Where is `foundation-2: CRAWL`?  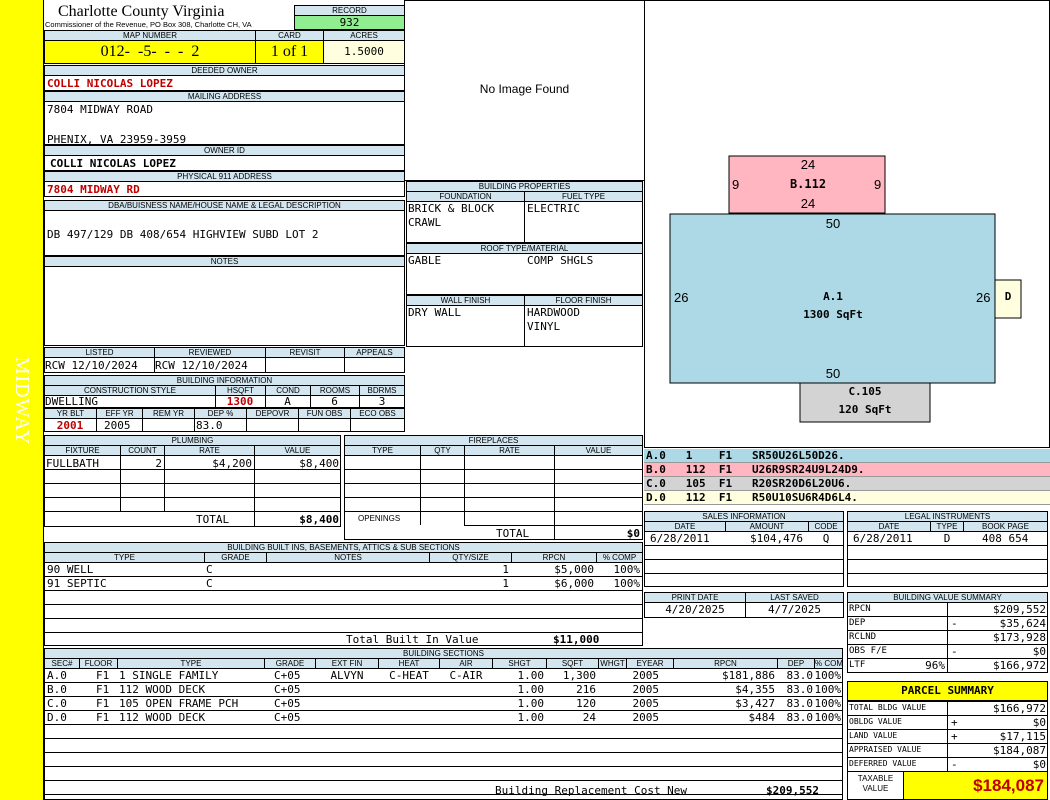
foundation-2: CRAWL is located at coordinates (425, 222).